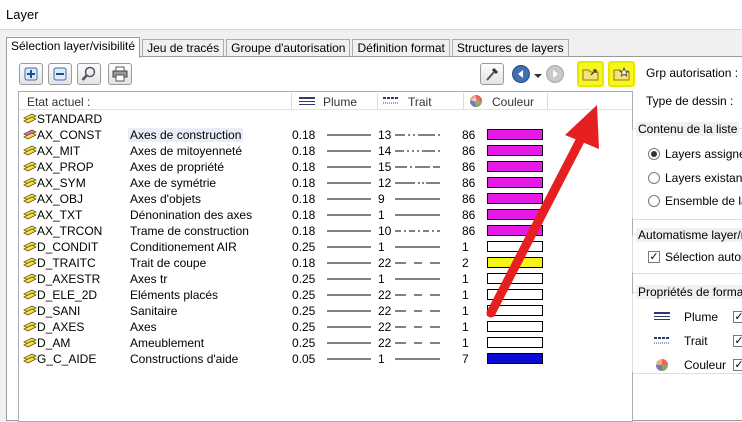 Image resolution: width=742 pixels, height=422 pixels. I want to click on annotation-arrow, so click(542, 211).